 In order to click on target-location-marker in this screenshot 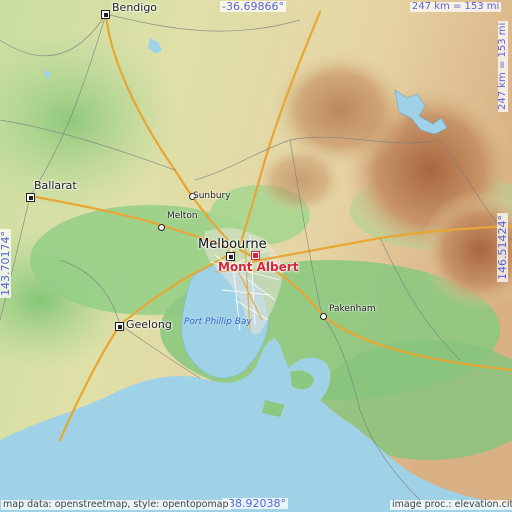, I will do `click(255, 255)`.